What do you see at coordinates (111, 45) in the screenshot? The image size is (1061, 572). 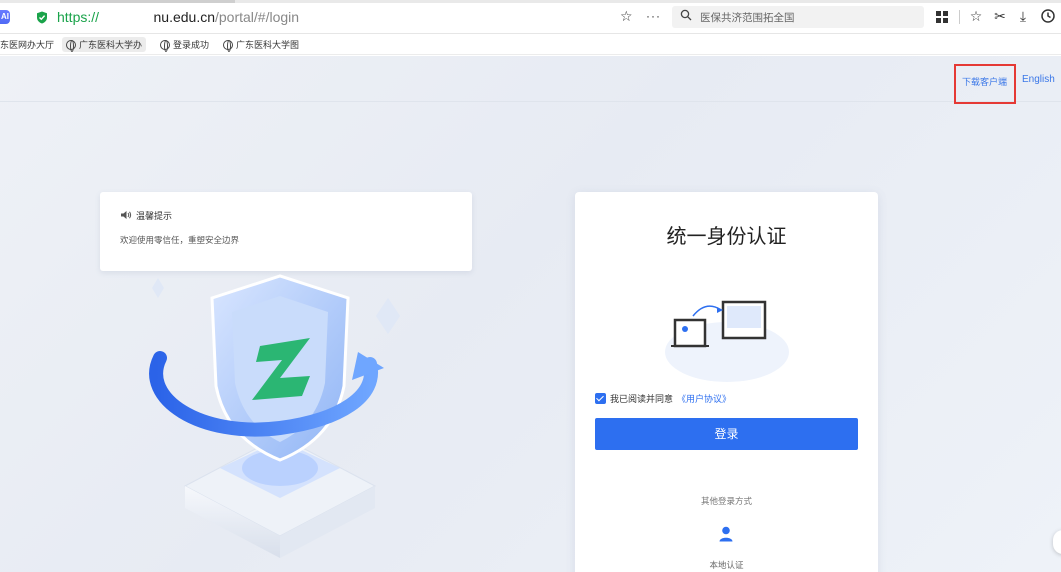 I see `bookmark-label: 广东医科大学办` at bounding box center [111, 45].